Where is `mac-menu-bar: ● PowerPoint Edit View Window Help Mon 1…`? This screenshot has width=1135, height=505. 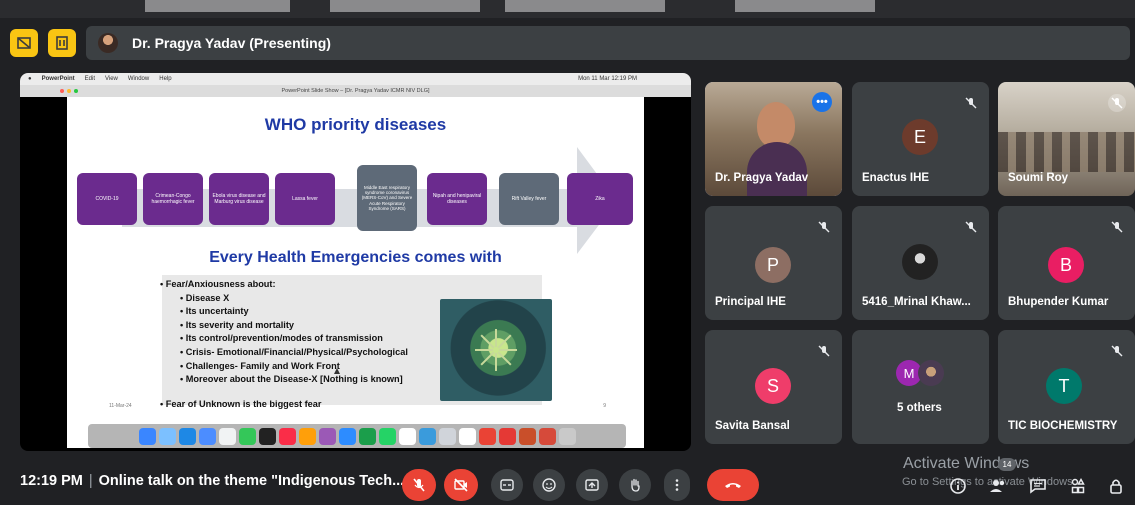
mac-menu-bar: ● PowerPoint Edit View Window Help Mon 1… is located at coordinates (355, 79).